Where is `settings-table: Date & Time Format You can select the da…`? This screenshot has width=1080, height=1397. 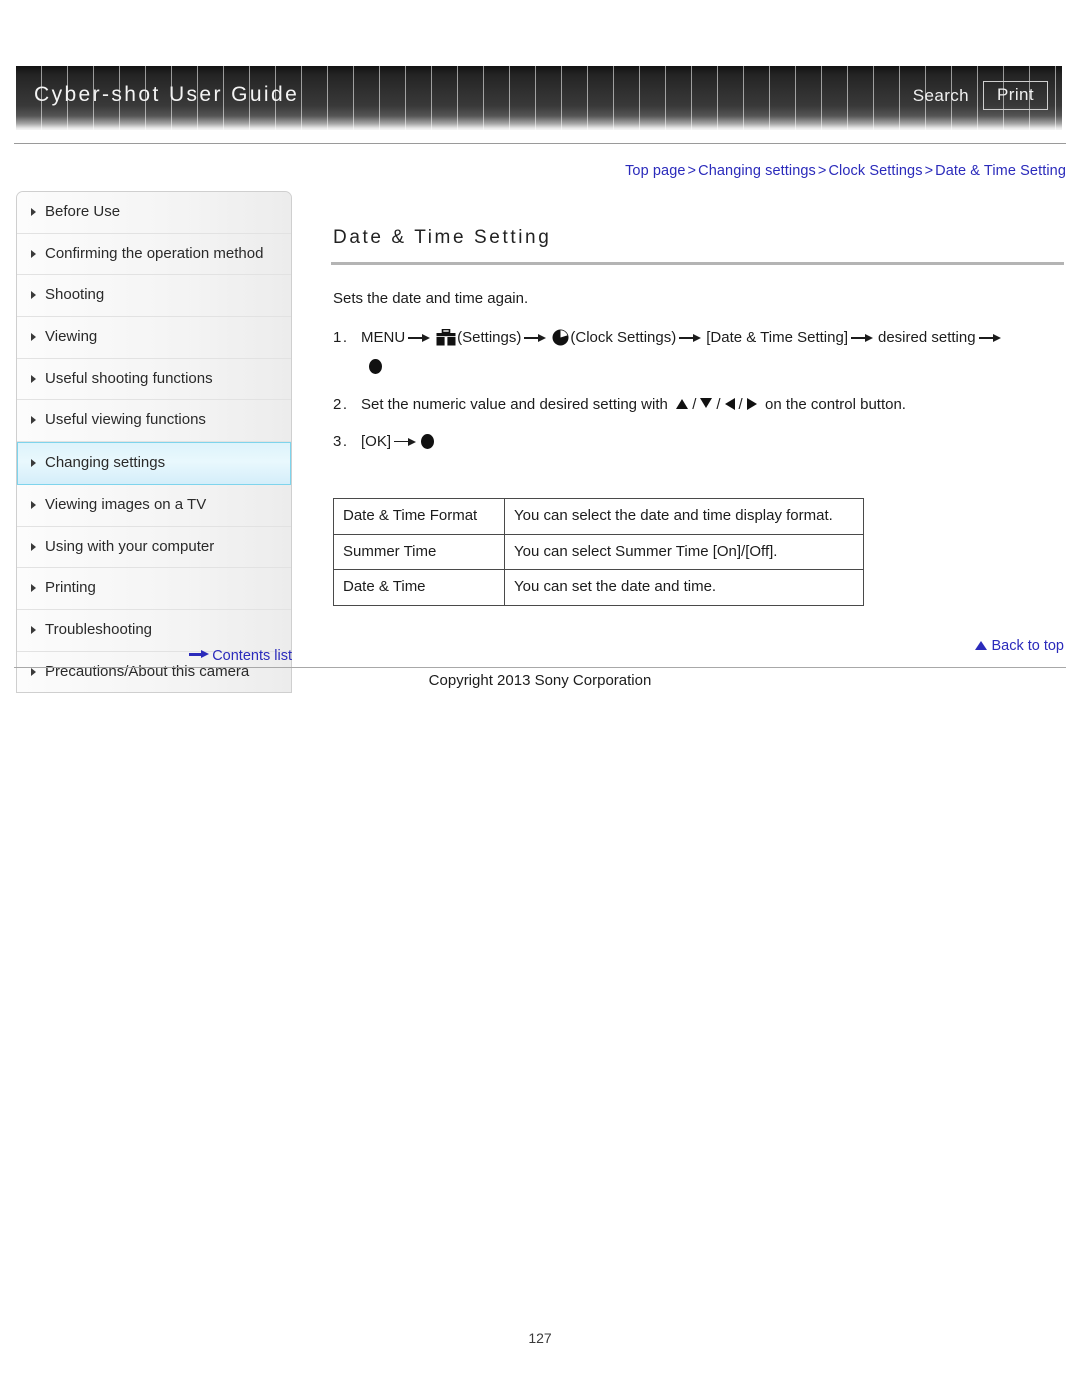
settings-table: Date & Time Format You can select the da… is located at coordinates (598, 552).